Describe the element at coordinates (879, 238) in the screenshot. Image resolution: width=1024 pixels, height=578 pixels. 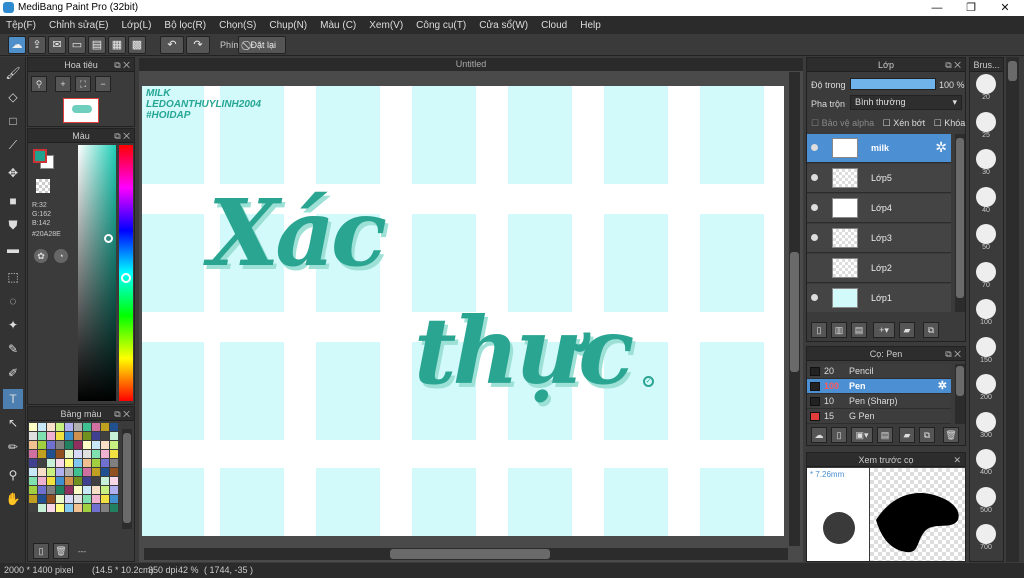
I see `layer-row: Lớp3` at that location.